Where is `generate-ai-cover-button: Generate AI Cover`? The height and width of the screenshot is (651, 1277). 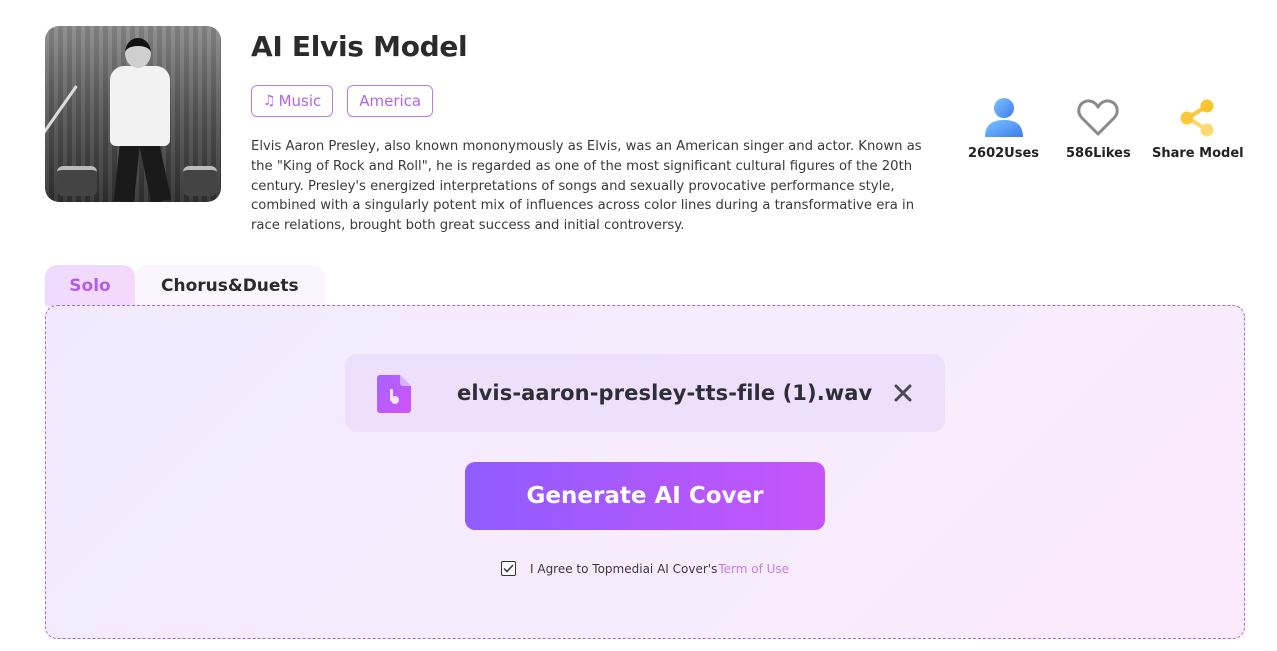 generate-ai-cover-button: Generate AI Cover is located at coordinates (645, 496).